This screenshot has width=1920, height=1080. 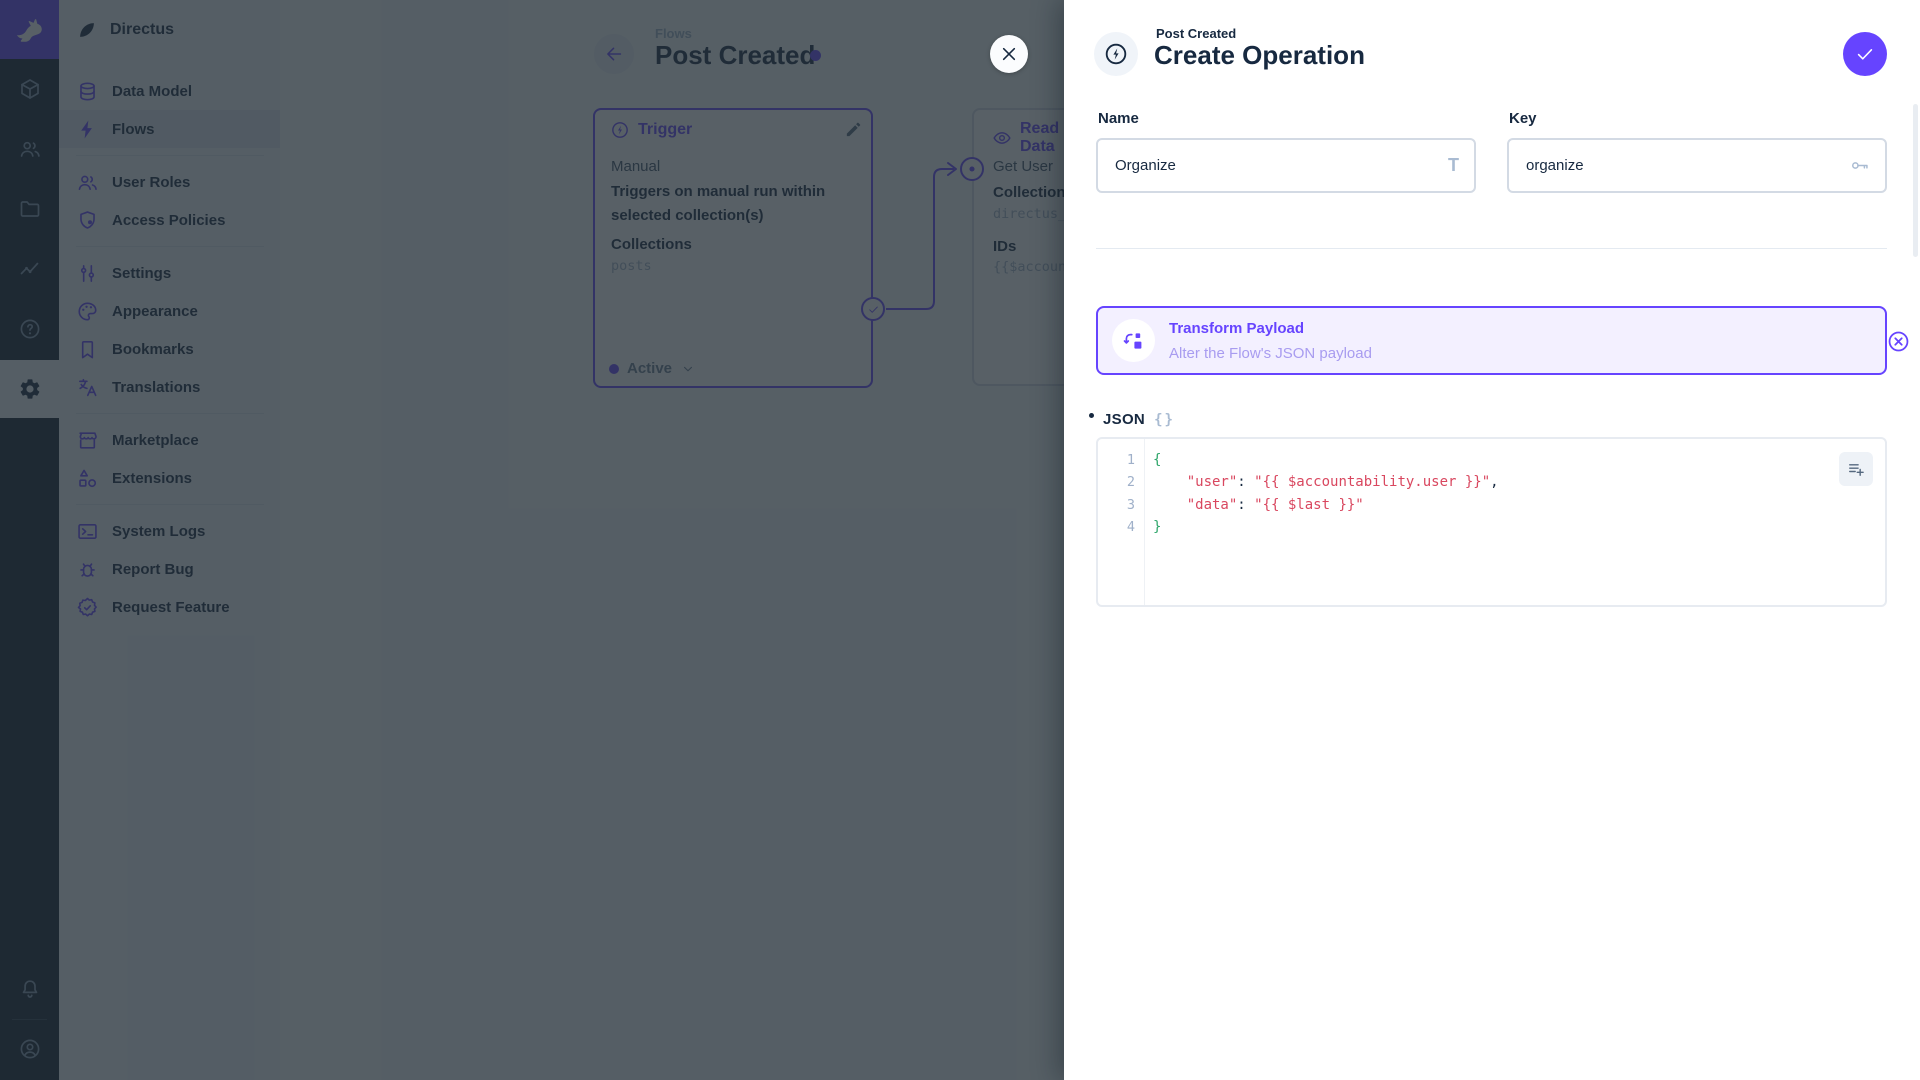 I want to click on operation-type-title: Transform Payload, so click(x=1237, y=328).